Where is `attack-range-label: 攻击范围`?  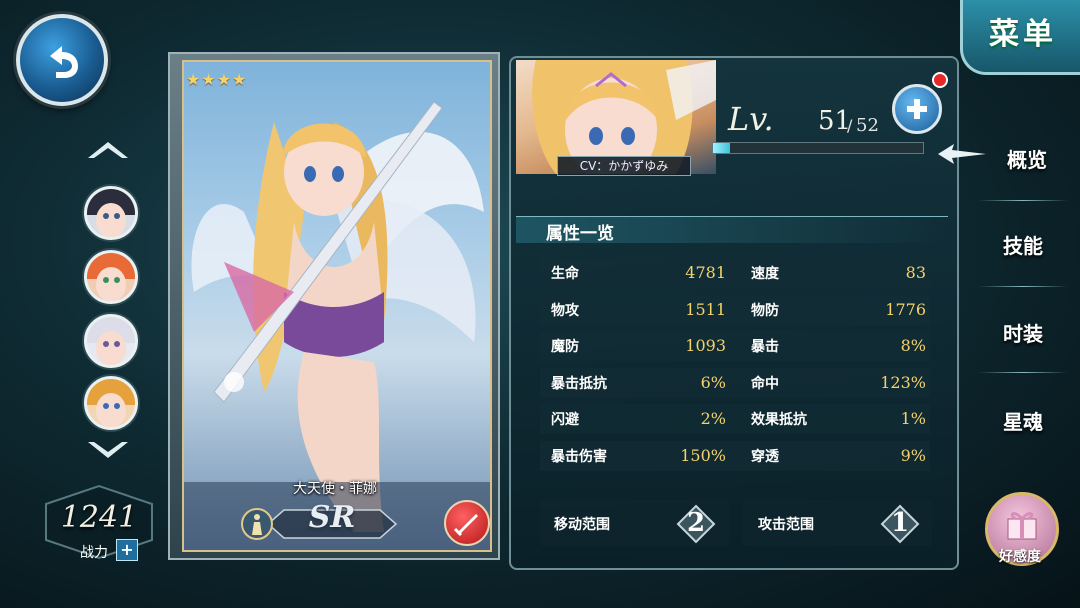
attack-range-label: 攻击范围 is located at coordinates (786, 525).